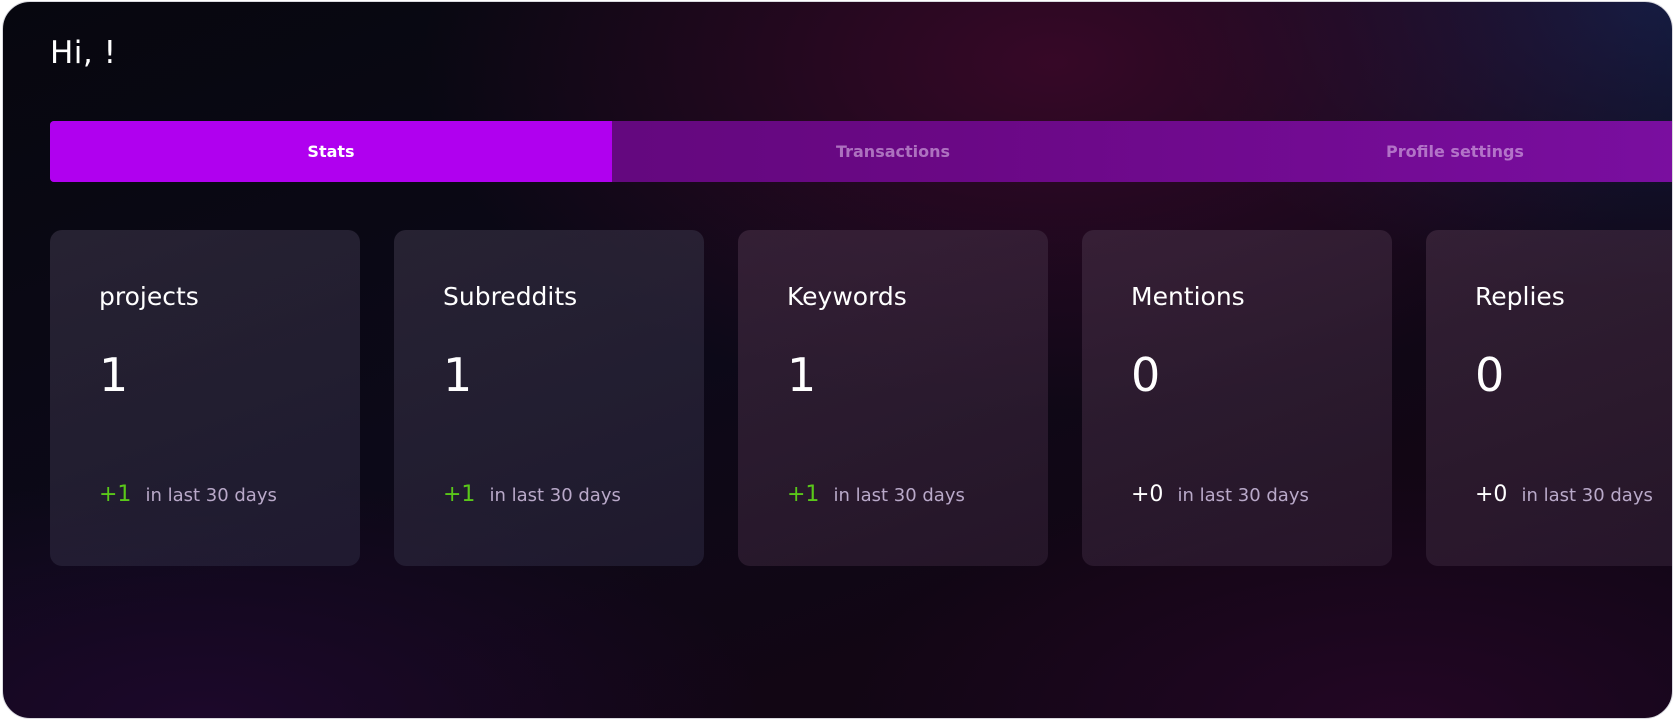 This screenshot has width=1675, height=720. What do you see at coordinates (1423, 151) in the screenshot?
I see `tab-profile-settings: Profile settings` at bounding box center [1423, 151].